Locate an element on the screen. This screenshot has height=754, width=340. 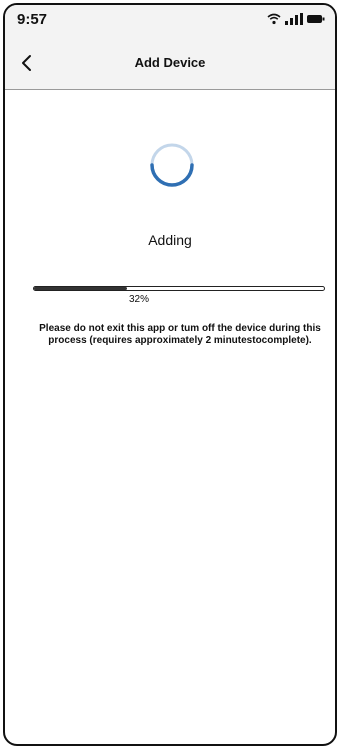
status-icons is located at coordinates (296, 19).